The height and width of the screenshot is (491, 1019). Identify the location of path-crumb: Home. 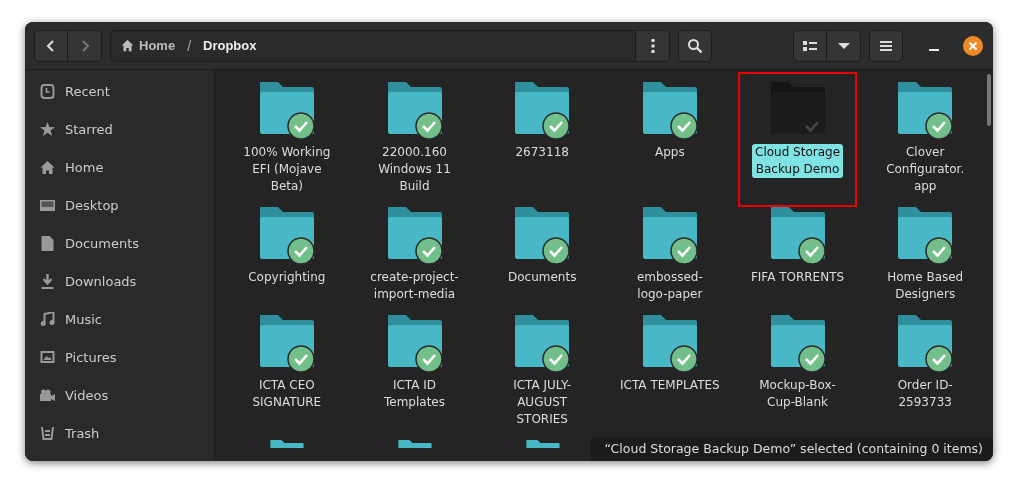
(148, 45).